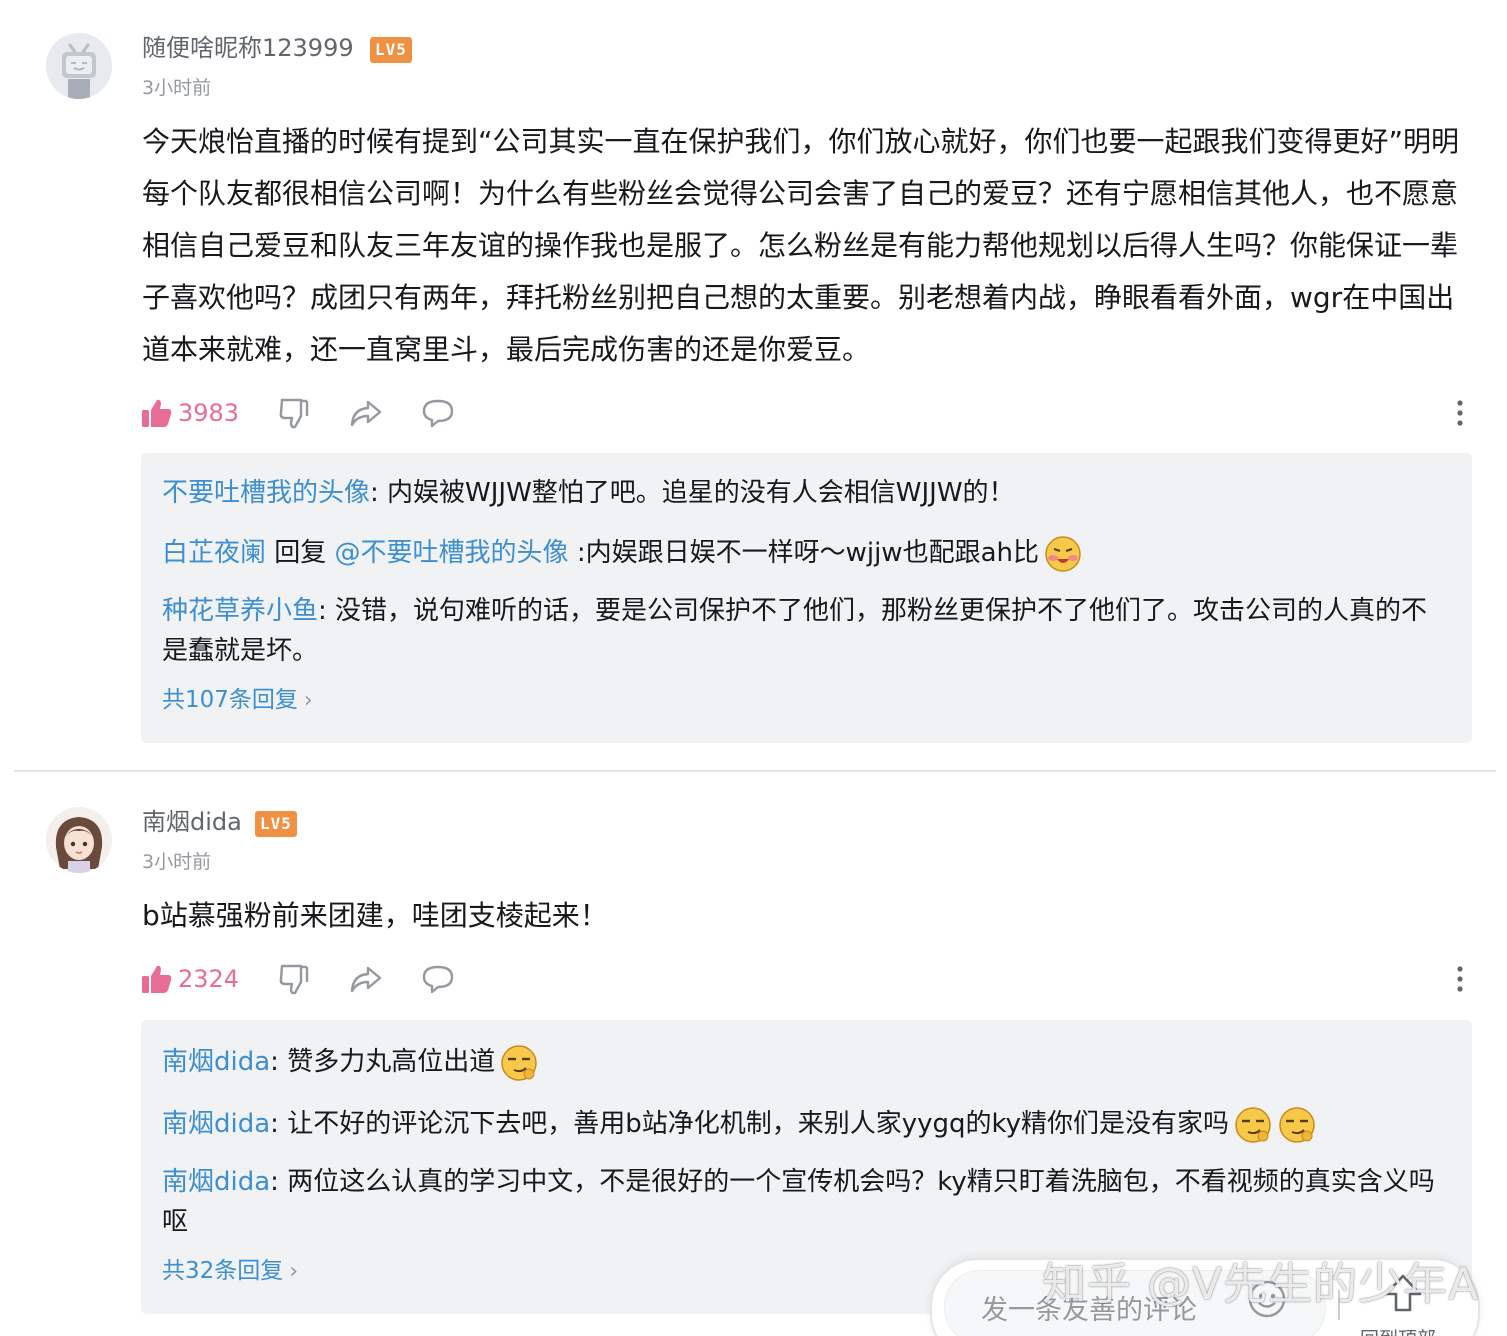  Describe the element at coordinates (692, 493) in the screenshot. I see `reply-text: : 内娱被WJJW整怕了吧。追星的没有人会相信WJJW的！` at that location.